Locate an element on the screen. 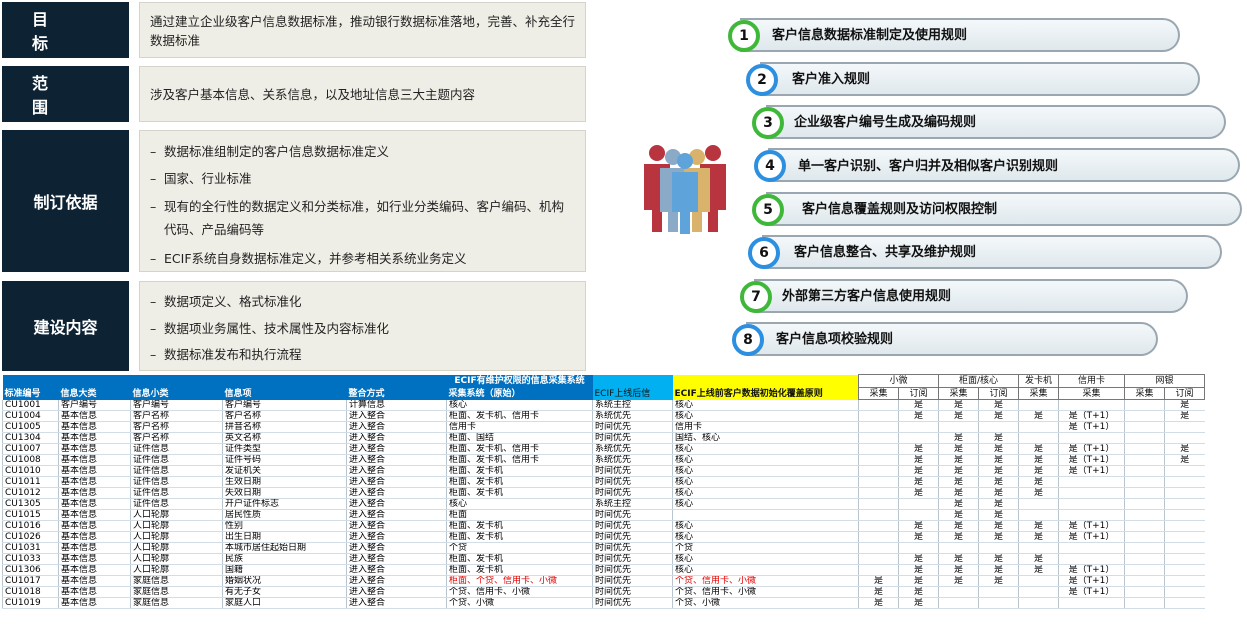  table-row: CU1304 基本信息 客户名称 英文名称 进入整合 柜面、国结 时间优先 国结、核心 是是 is located at coordinates (603, 438).